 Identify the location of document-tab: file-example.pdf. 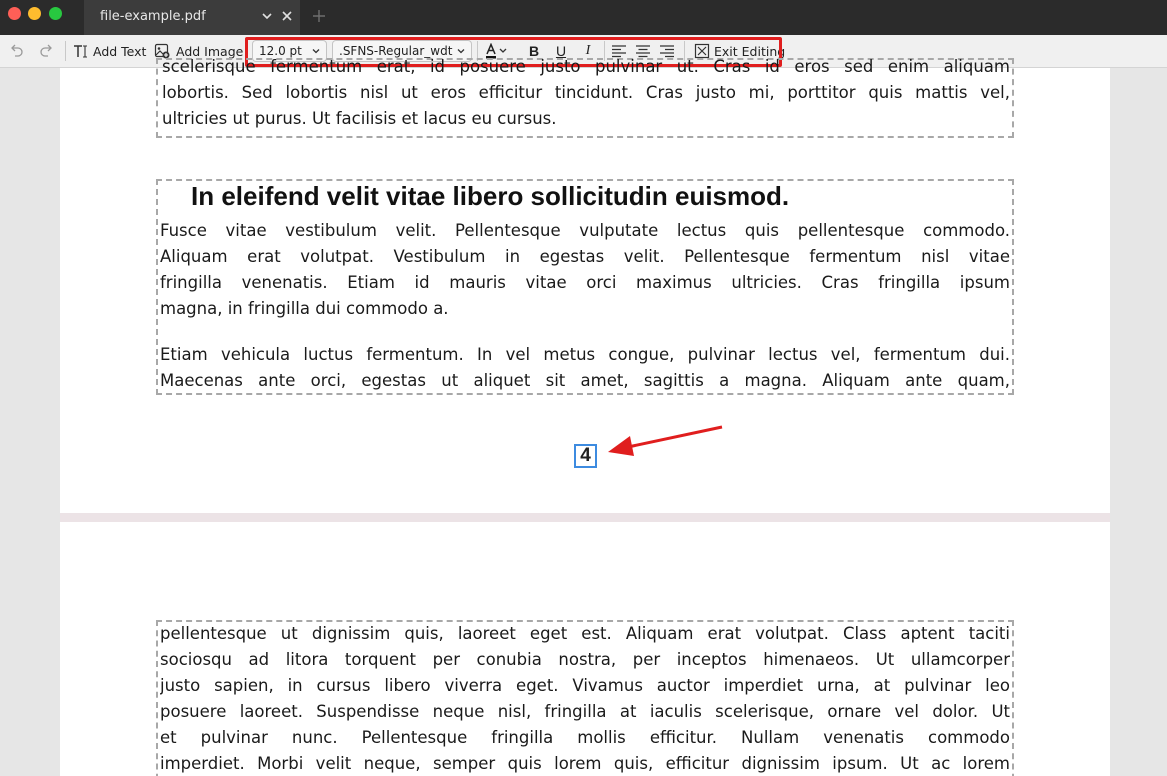
(192, 17).